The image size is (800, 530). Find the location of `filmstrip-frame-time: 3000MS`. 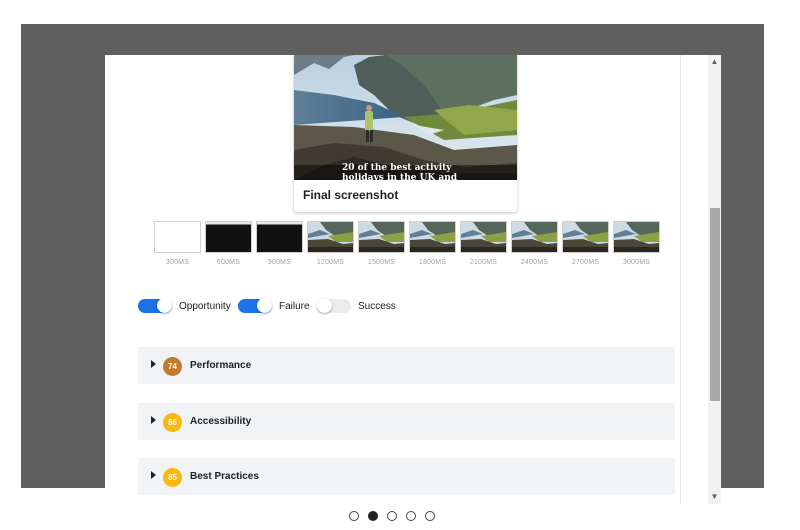

filmstrip-frame-time: 3000MS is located at coordinates (636, 262).